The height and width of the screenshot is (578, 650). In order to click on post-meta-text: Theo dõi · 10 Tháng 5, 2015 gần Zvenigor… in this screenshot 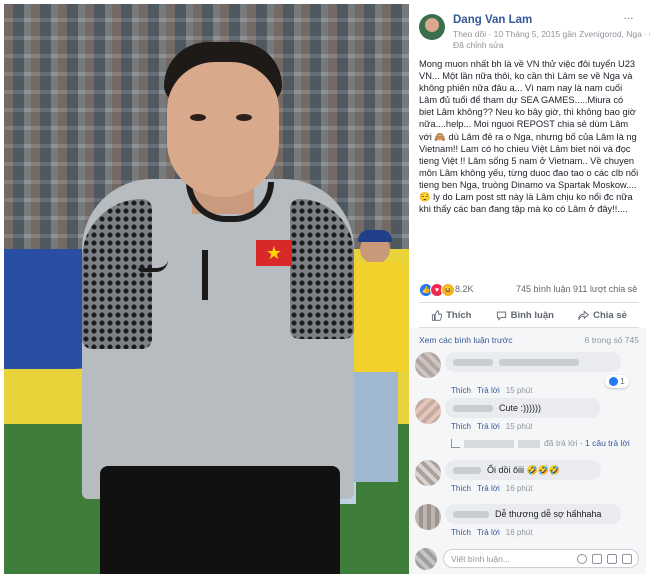, I will do `click(551, 34)`.